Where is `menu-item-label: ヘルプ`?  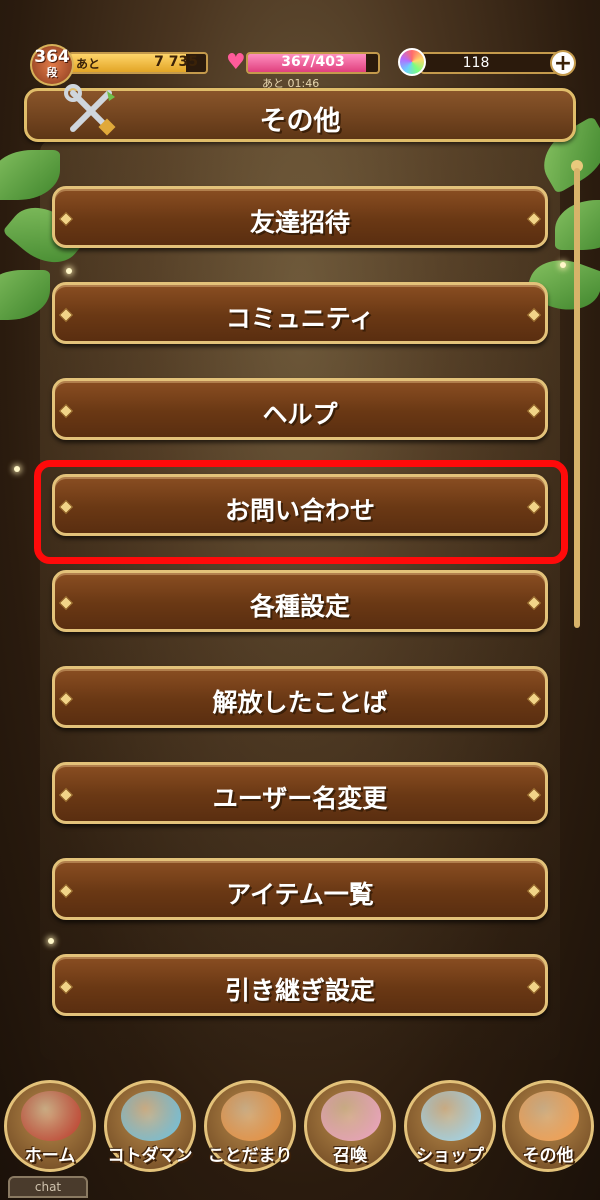
menu-item-label: ヘルプ is located at coordinates (300, 414).